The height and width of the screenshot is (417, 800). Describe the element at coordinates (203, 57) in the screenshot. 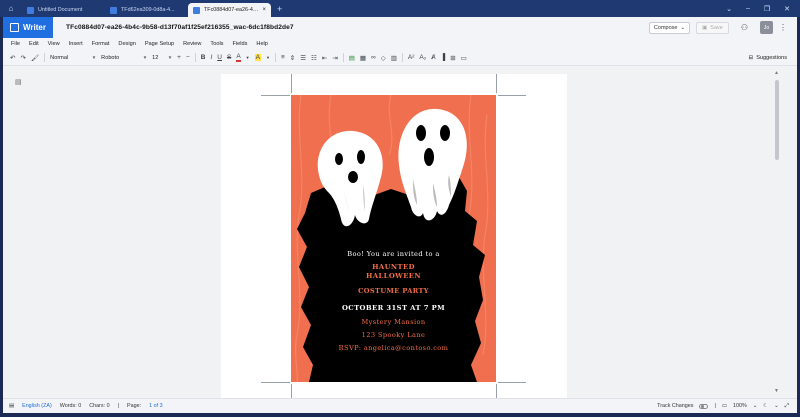

I see `bold-icon: B` at that location.